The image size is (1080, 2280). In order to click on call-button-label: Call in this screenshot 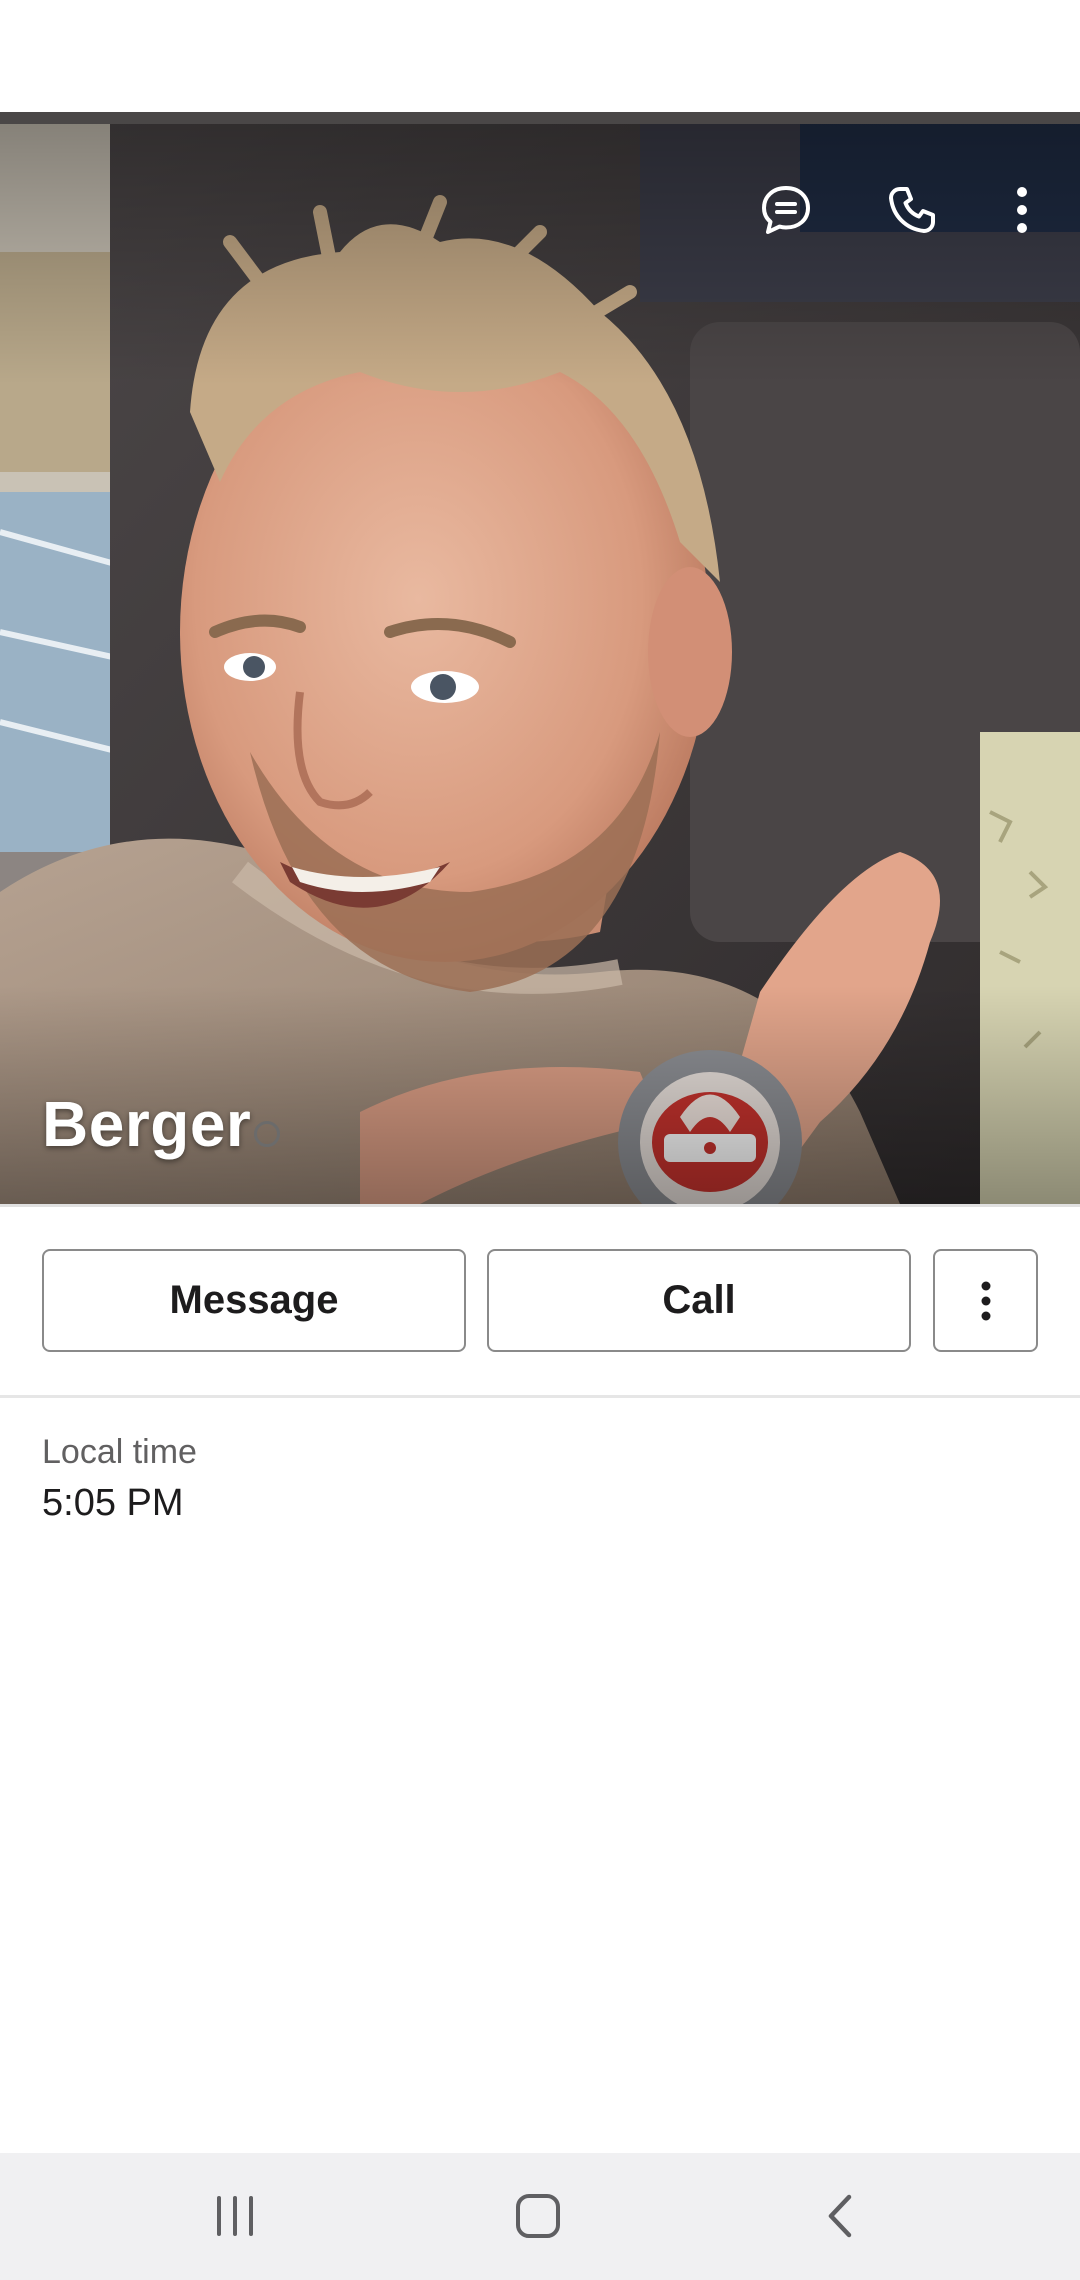, I will do `click(699, 1300)`.